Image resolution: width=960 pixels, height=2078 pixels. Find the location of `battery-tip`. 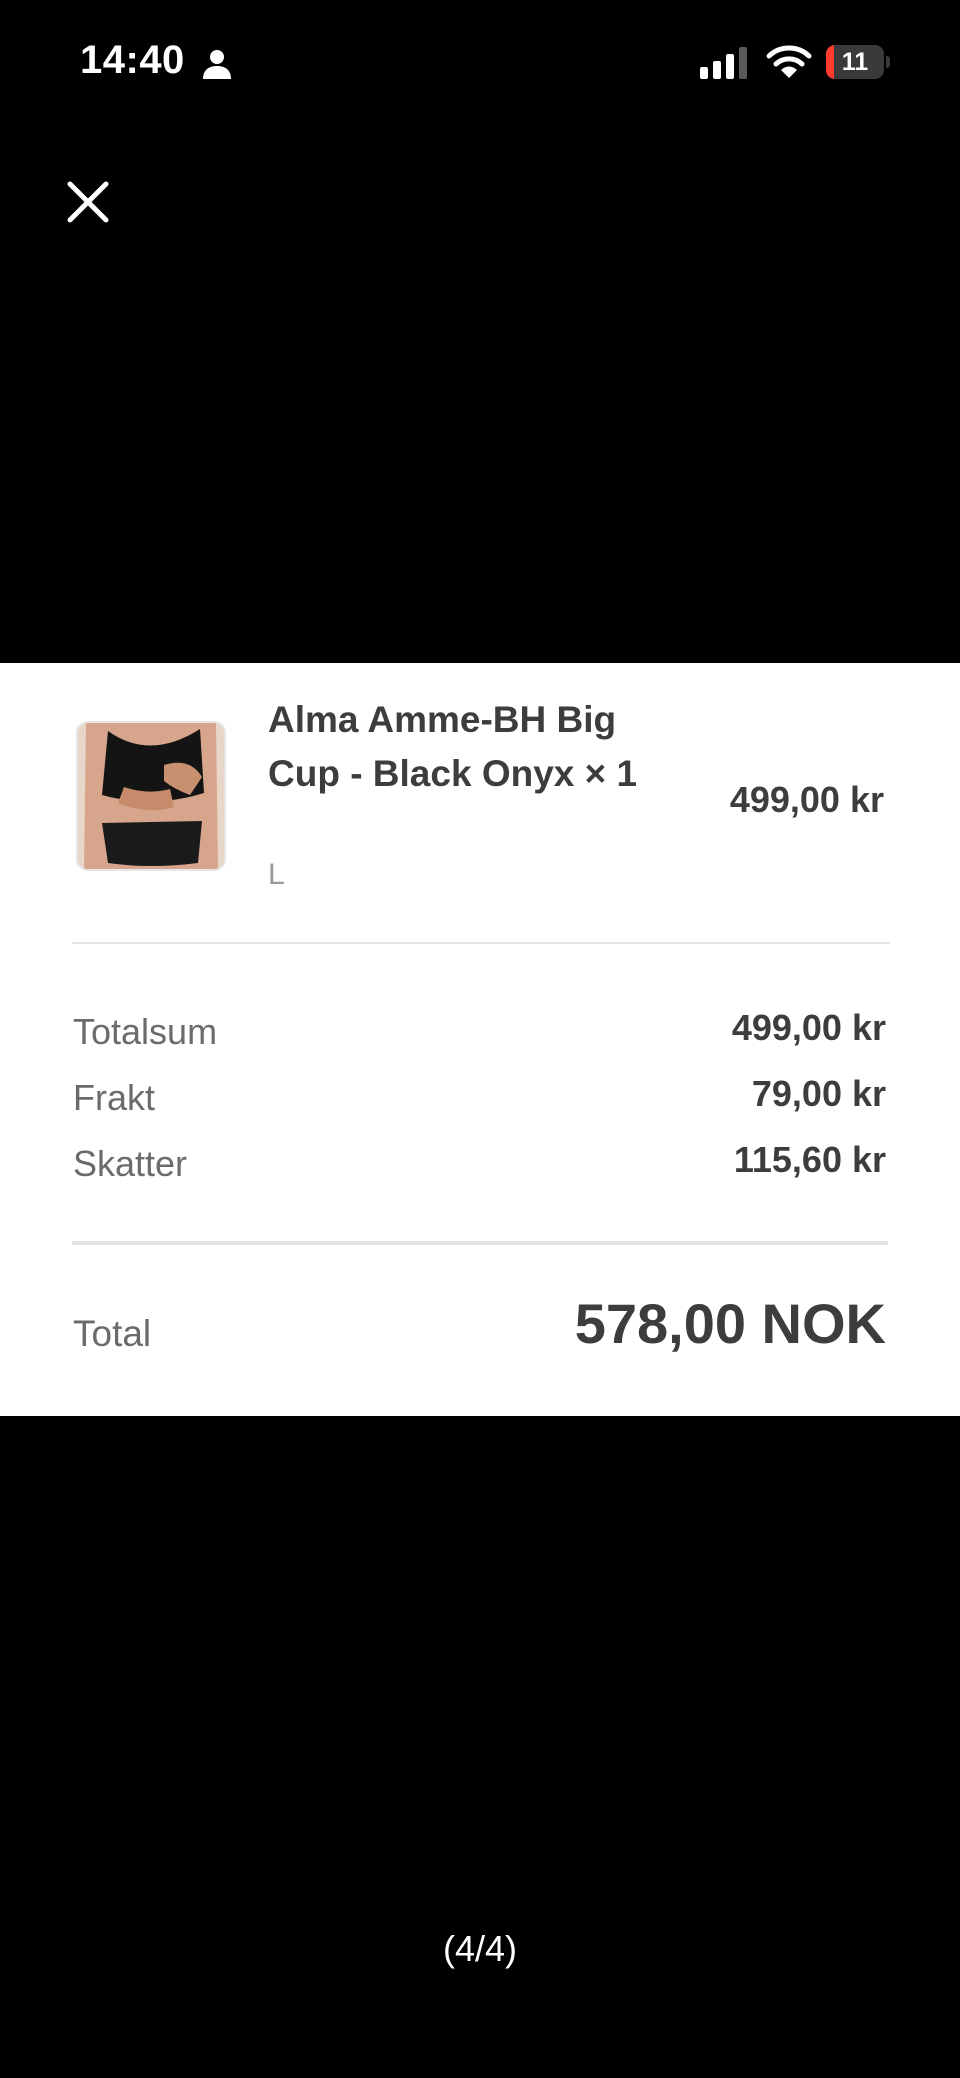

battery-tip is located at coordinates (888, 62).